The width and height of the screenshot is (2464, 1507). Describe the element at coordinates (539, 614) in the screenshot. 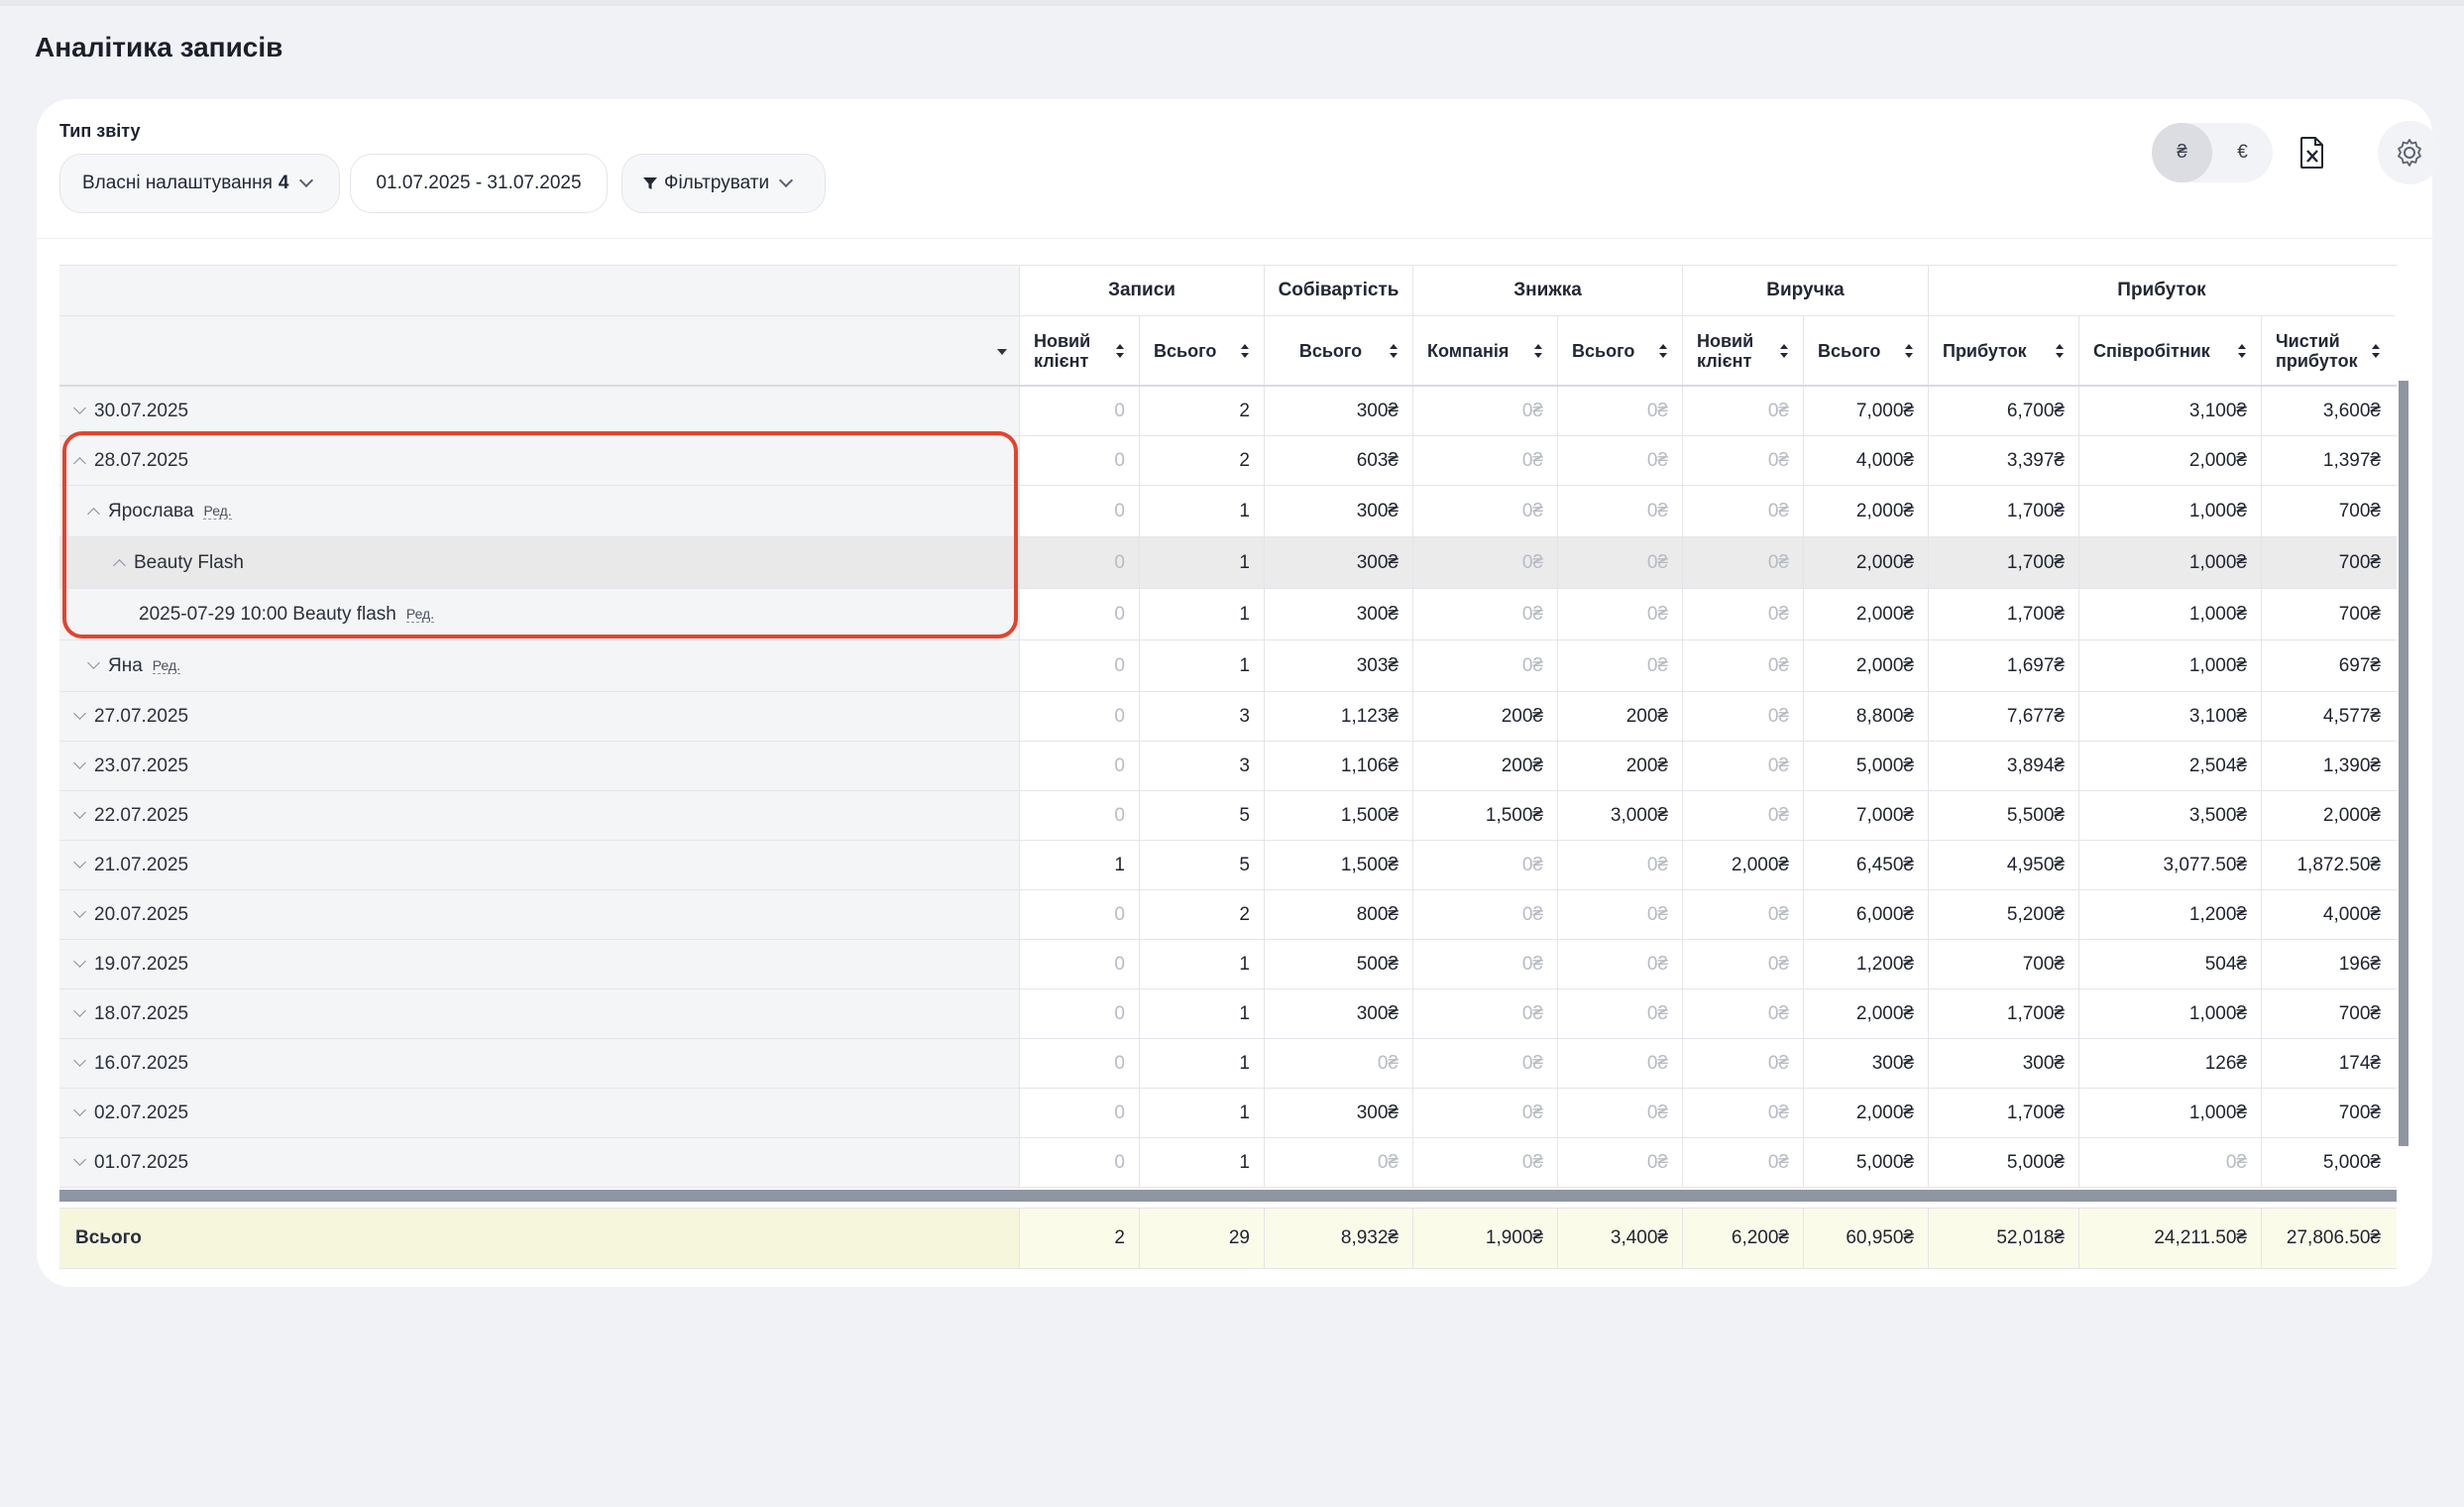

I see `row-label: 2025-07-29 10:00 Beauty flash Ред.` at that location.